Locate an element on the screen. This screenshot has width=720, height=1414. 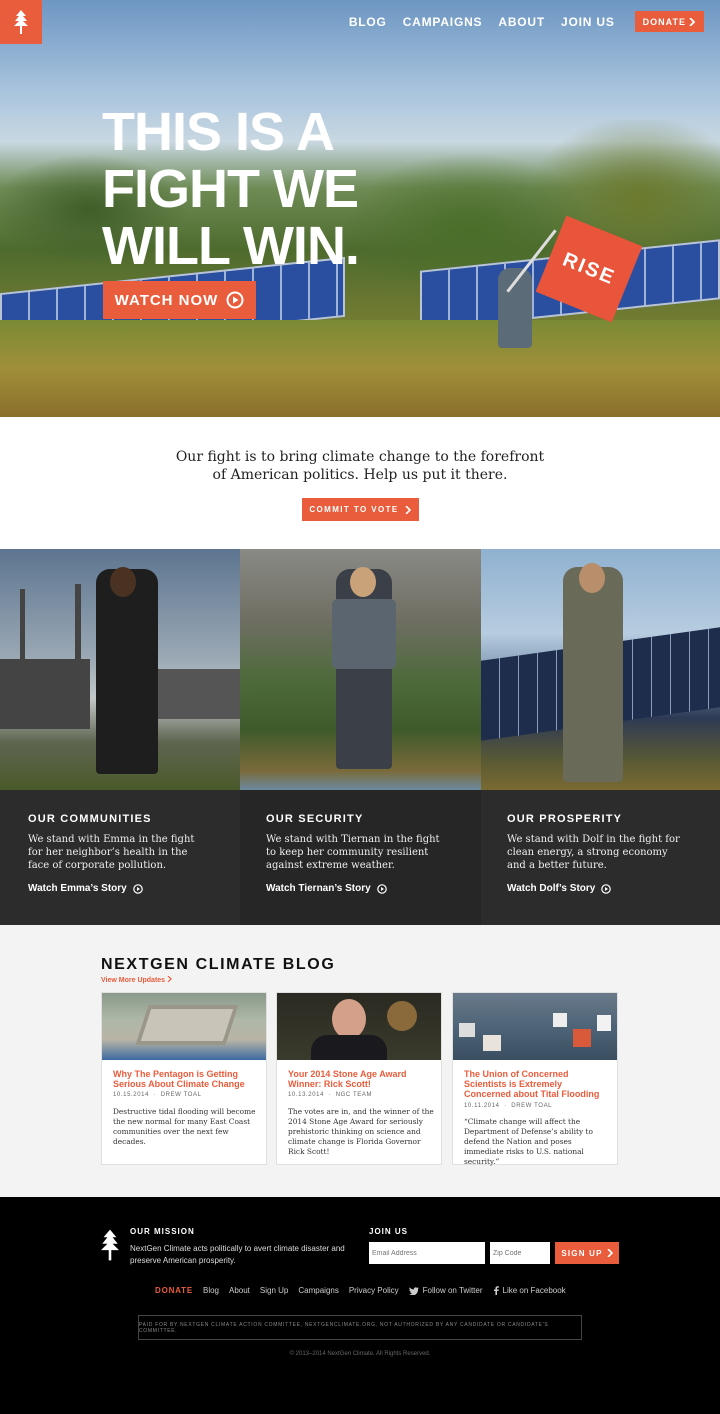
sign-up-button: SIGN UP is located at coordinates (587, 1253).